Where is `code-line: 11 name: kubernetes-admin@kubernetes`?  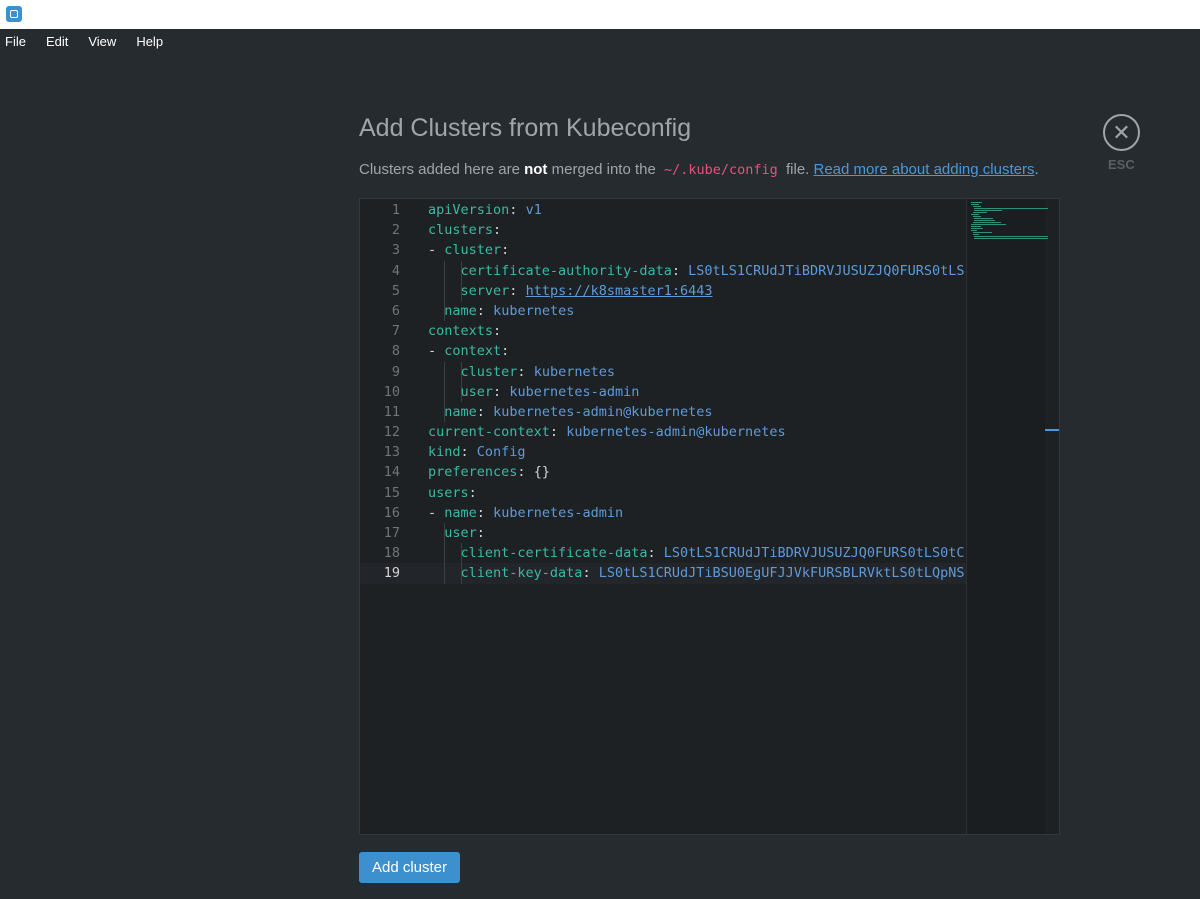 code-line: 11 name: kubernetes-admin@kubernetes is located at coordinates (663, 412).